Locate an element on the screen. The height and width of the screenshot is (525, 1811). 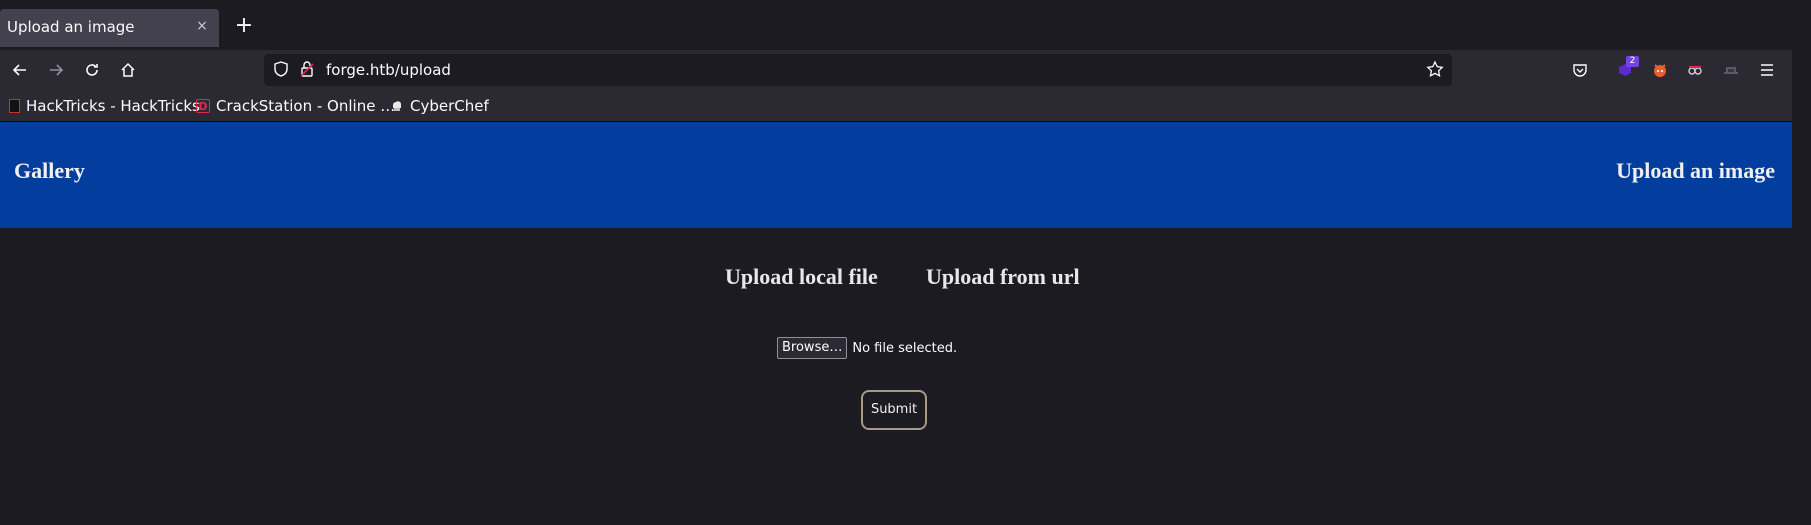
reload-button is located at coordinates (92, 70).